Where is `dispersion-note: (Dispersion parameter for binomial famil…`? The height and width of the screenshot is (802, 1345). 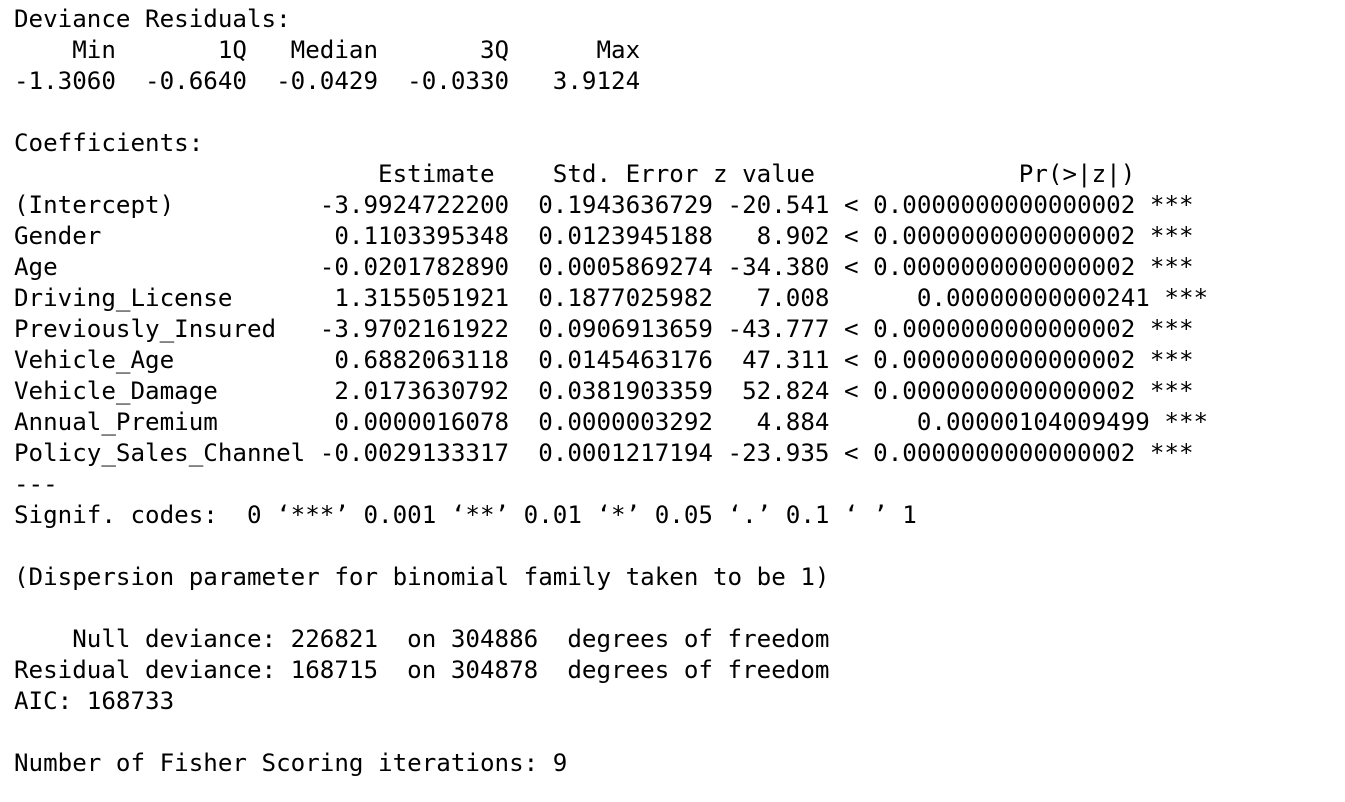 dispersion-note: (Dispersion parameter for binomial famil… is located at coordinates (422, 577).